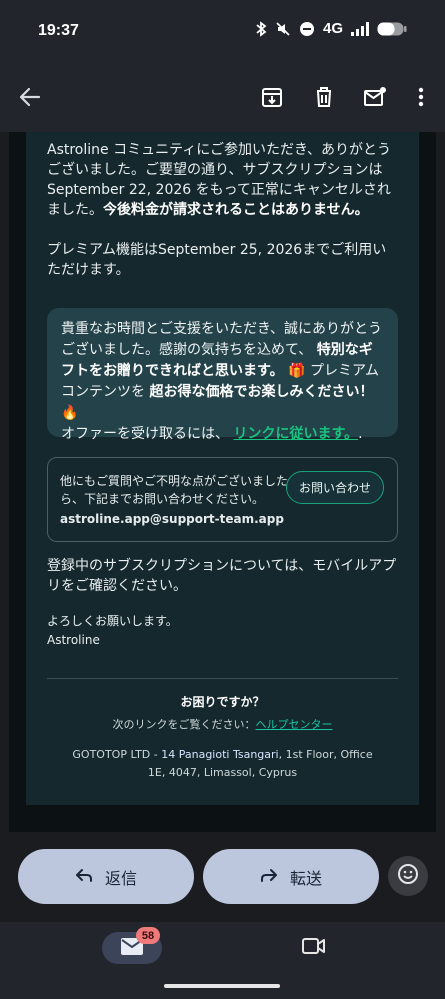 The width and height of the screenshot is (445, 999). I want to click on mark-unread-icon, so click(375, 97).